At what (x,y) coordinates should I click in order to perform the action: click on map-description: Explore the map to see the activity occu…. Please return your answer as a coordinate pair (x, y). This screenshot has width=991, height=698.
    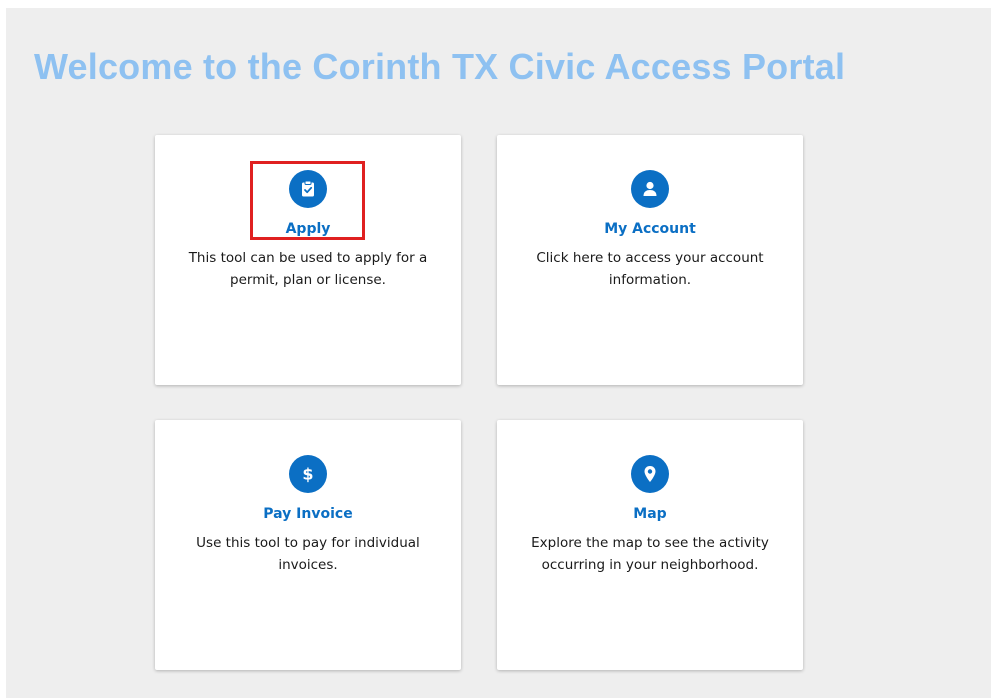
    Looking at the image, I should click on (650, 554).